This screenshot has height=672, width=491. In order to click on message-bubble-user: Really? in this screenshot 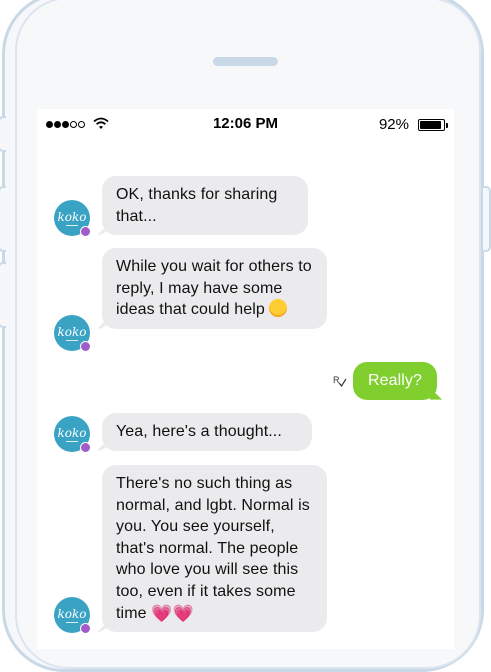, I will do `click(395, 381)`.